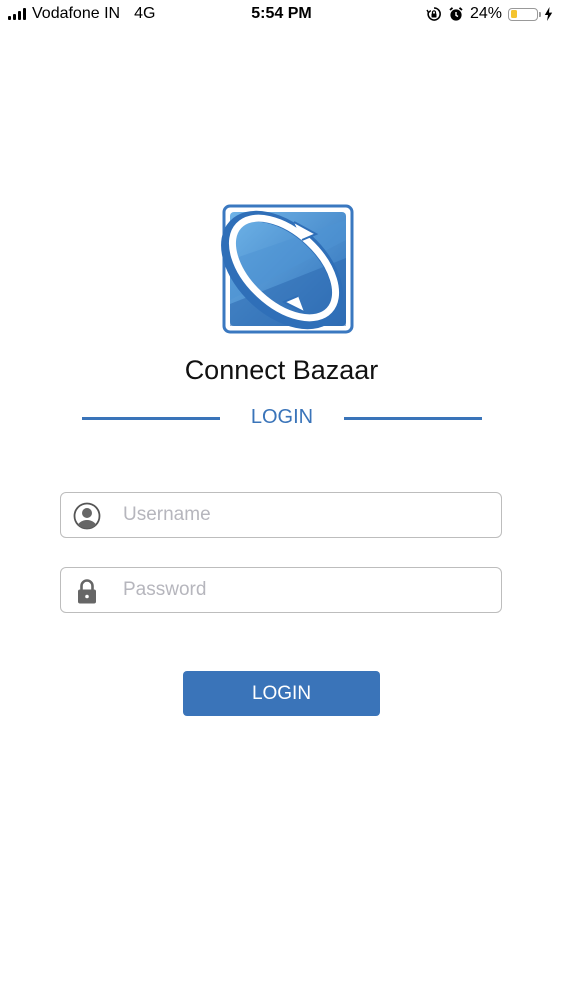  I want to click on divider-right, so click(413, 418).